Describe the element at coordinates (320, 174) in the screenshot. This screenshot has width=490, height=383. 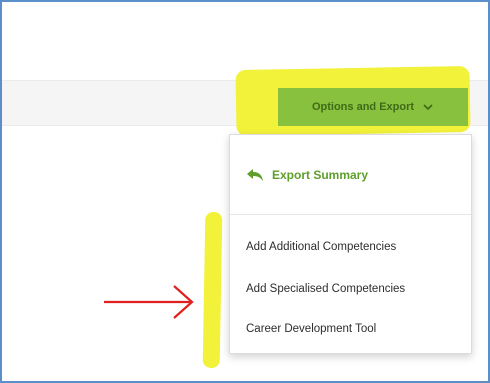
I see `export-summary-label: Export Summary` at that location.